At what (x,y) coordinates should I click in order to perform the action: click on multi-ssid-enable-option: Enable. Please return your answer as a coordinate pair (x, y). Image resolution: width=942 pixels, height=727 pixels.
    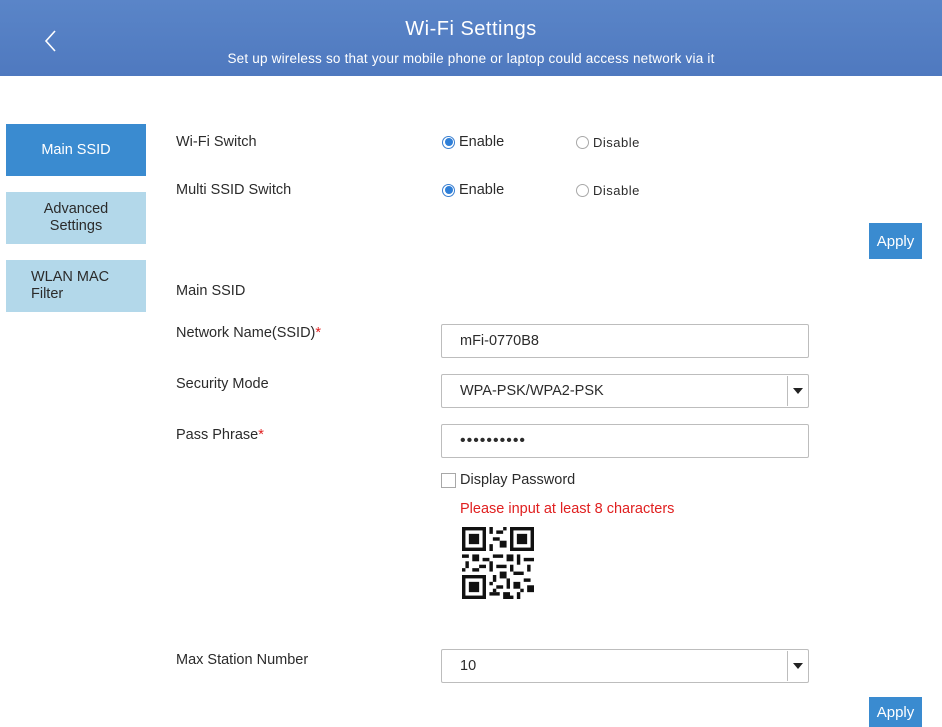
    Looking at the image, I should click on (473, 190).